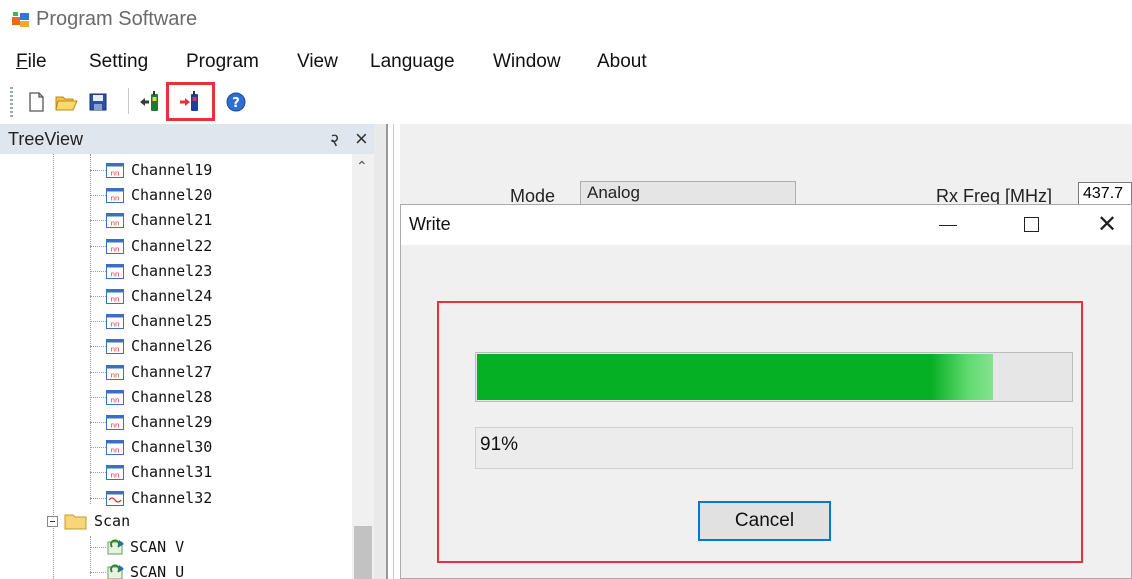  Describe the element at coordinates (11, 102) in the screenshot. I see `toolbar-grip` at that location.